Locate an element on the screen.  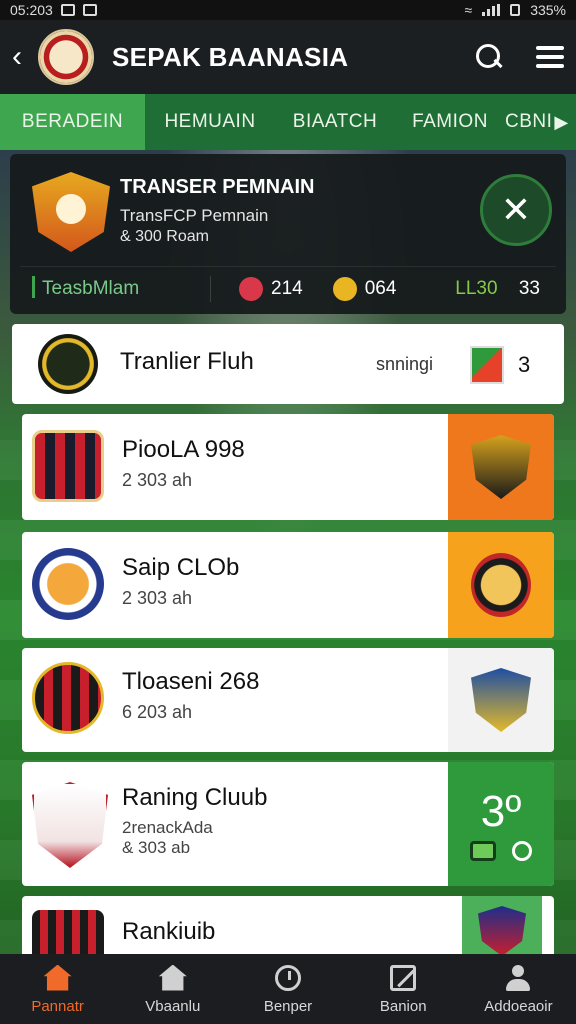
app-logo is located at coordinates (66, 57).